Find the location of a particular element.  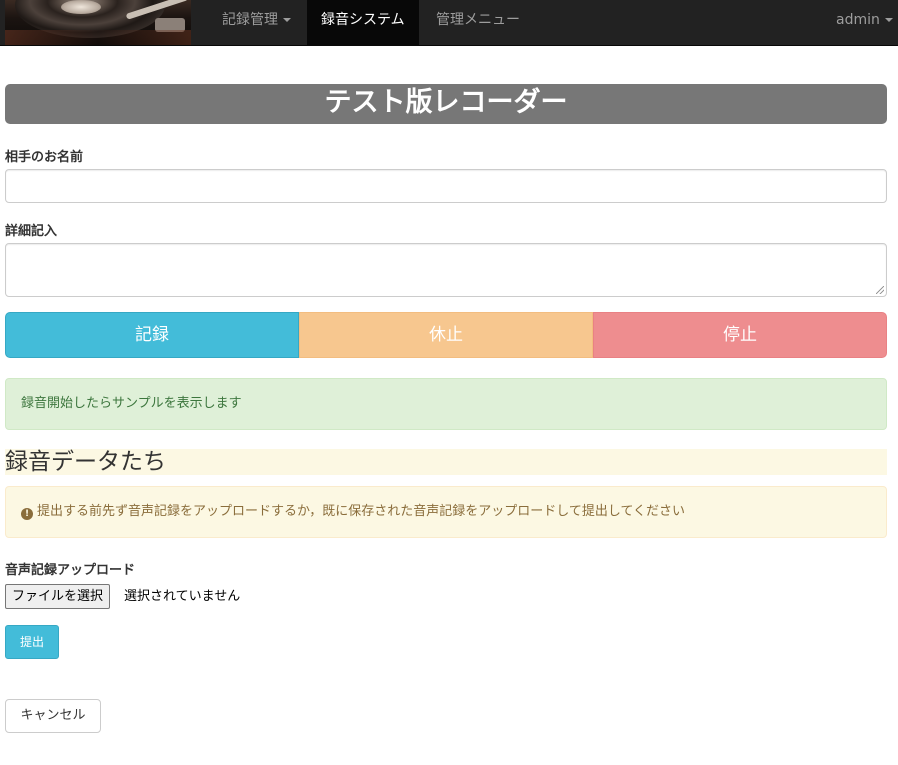

turntable-logo is located at coordinates (98, 22).